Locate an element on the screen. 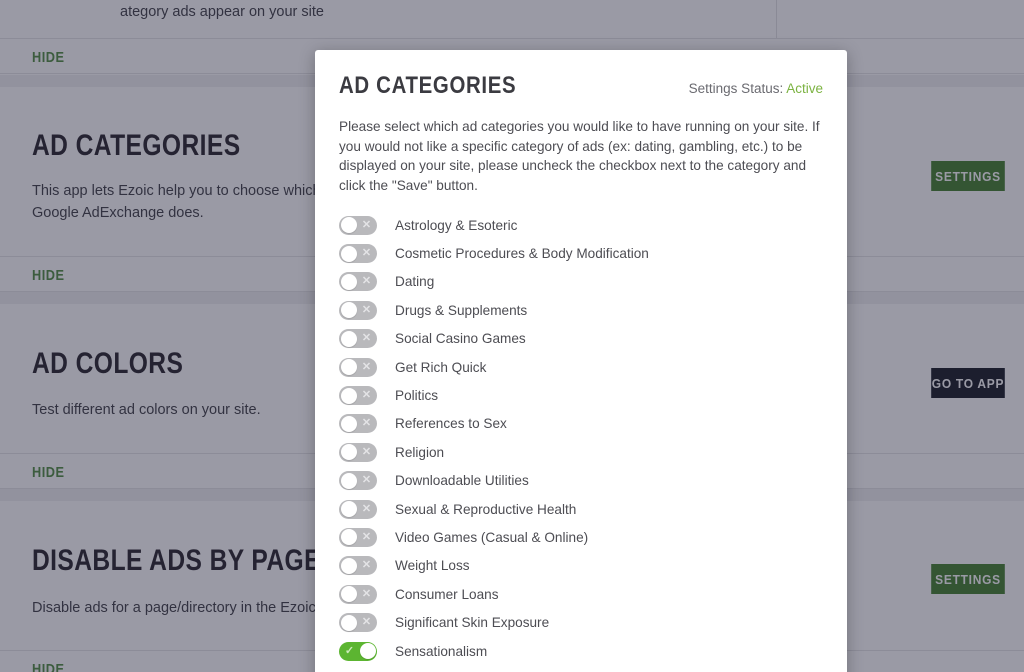 The height and width of the screenshot is (672, 1024). ad-category-row: ✕ Downloadable Utilities is located at coordinates (581, 481).